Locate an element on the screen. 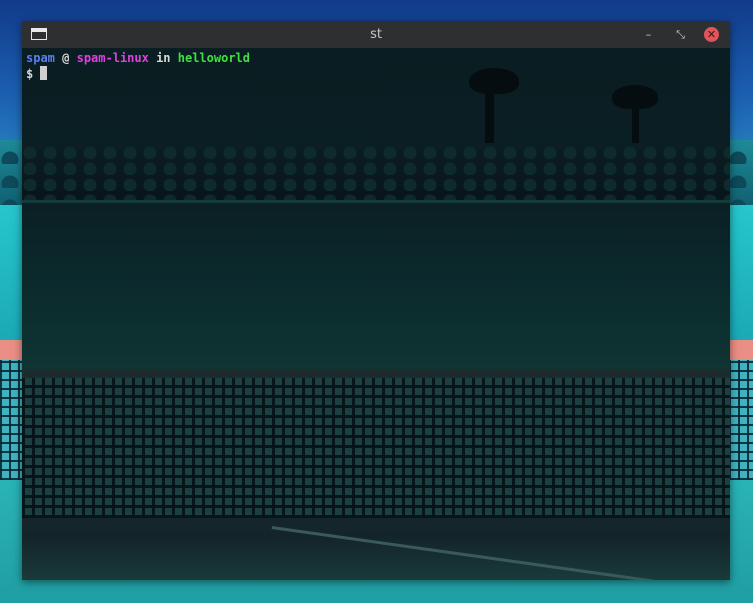  restore-icon: ⤡ is located at coordinates (680, 34).